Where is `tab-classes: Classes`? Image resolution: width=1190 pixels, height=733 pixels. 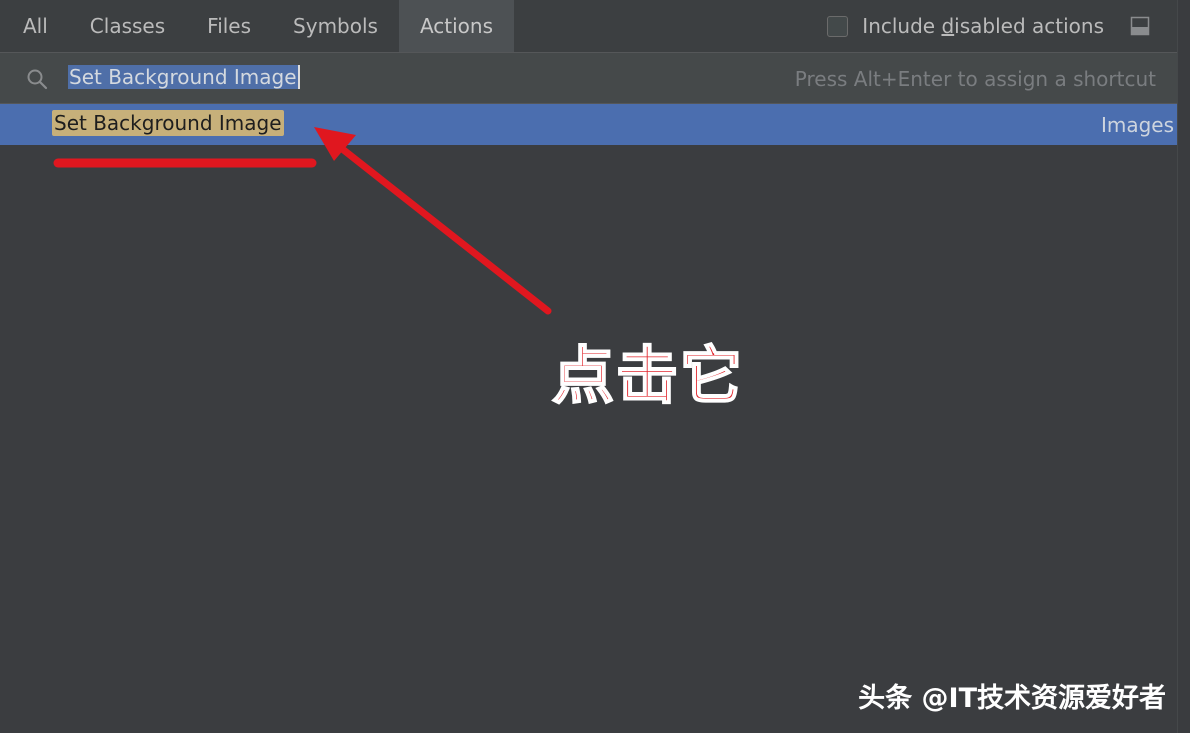
tab-classes: Classes is located at coordinates (127, 26).